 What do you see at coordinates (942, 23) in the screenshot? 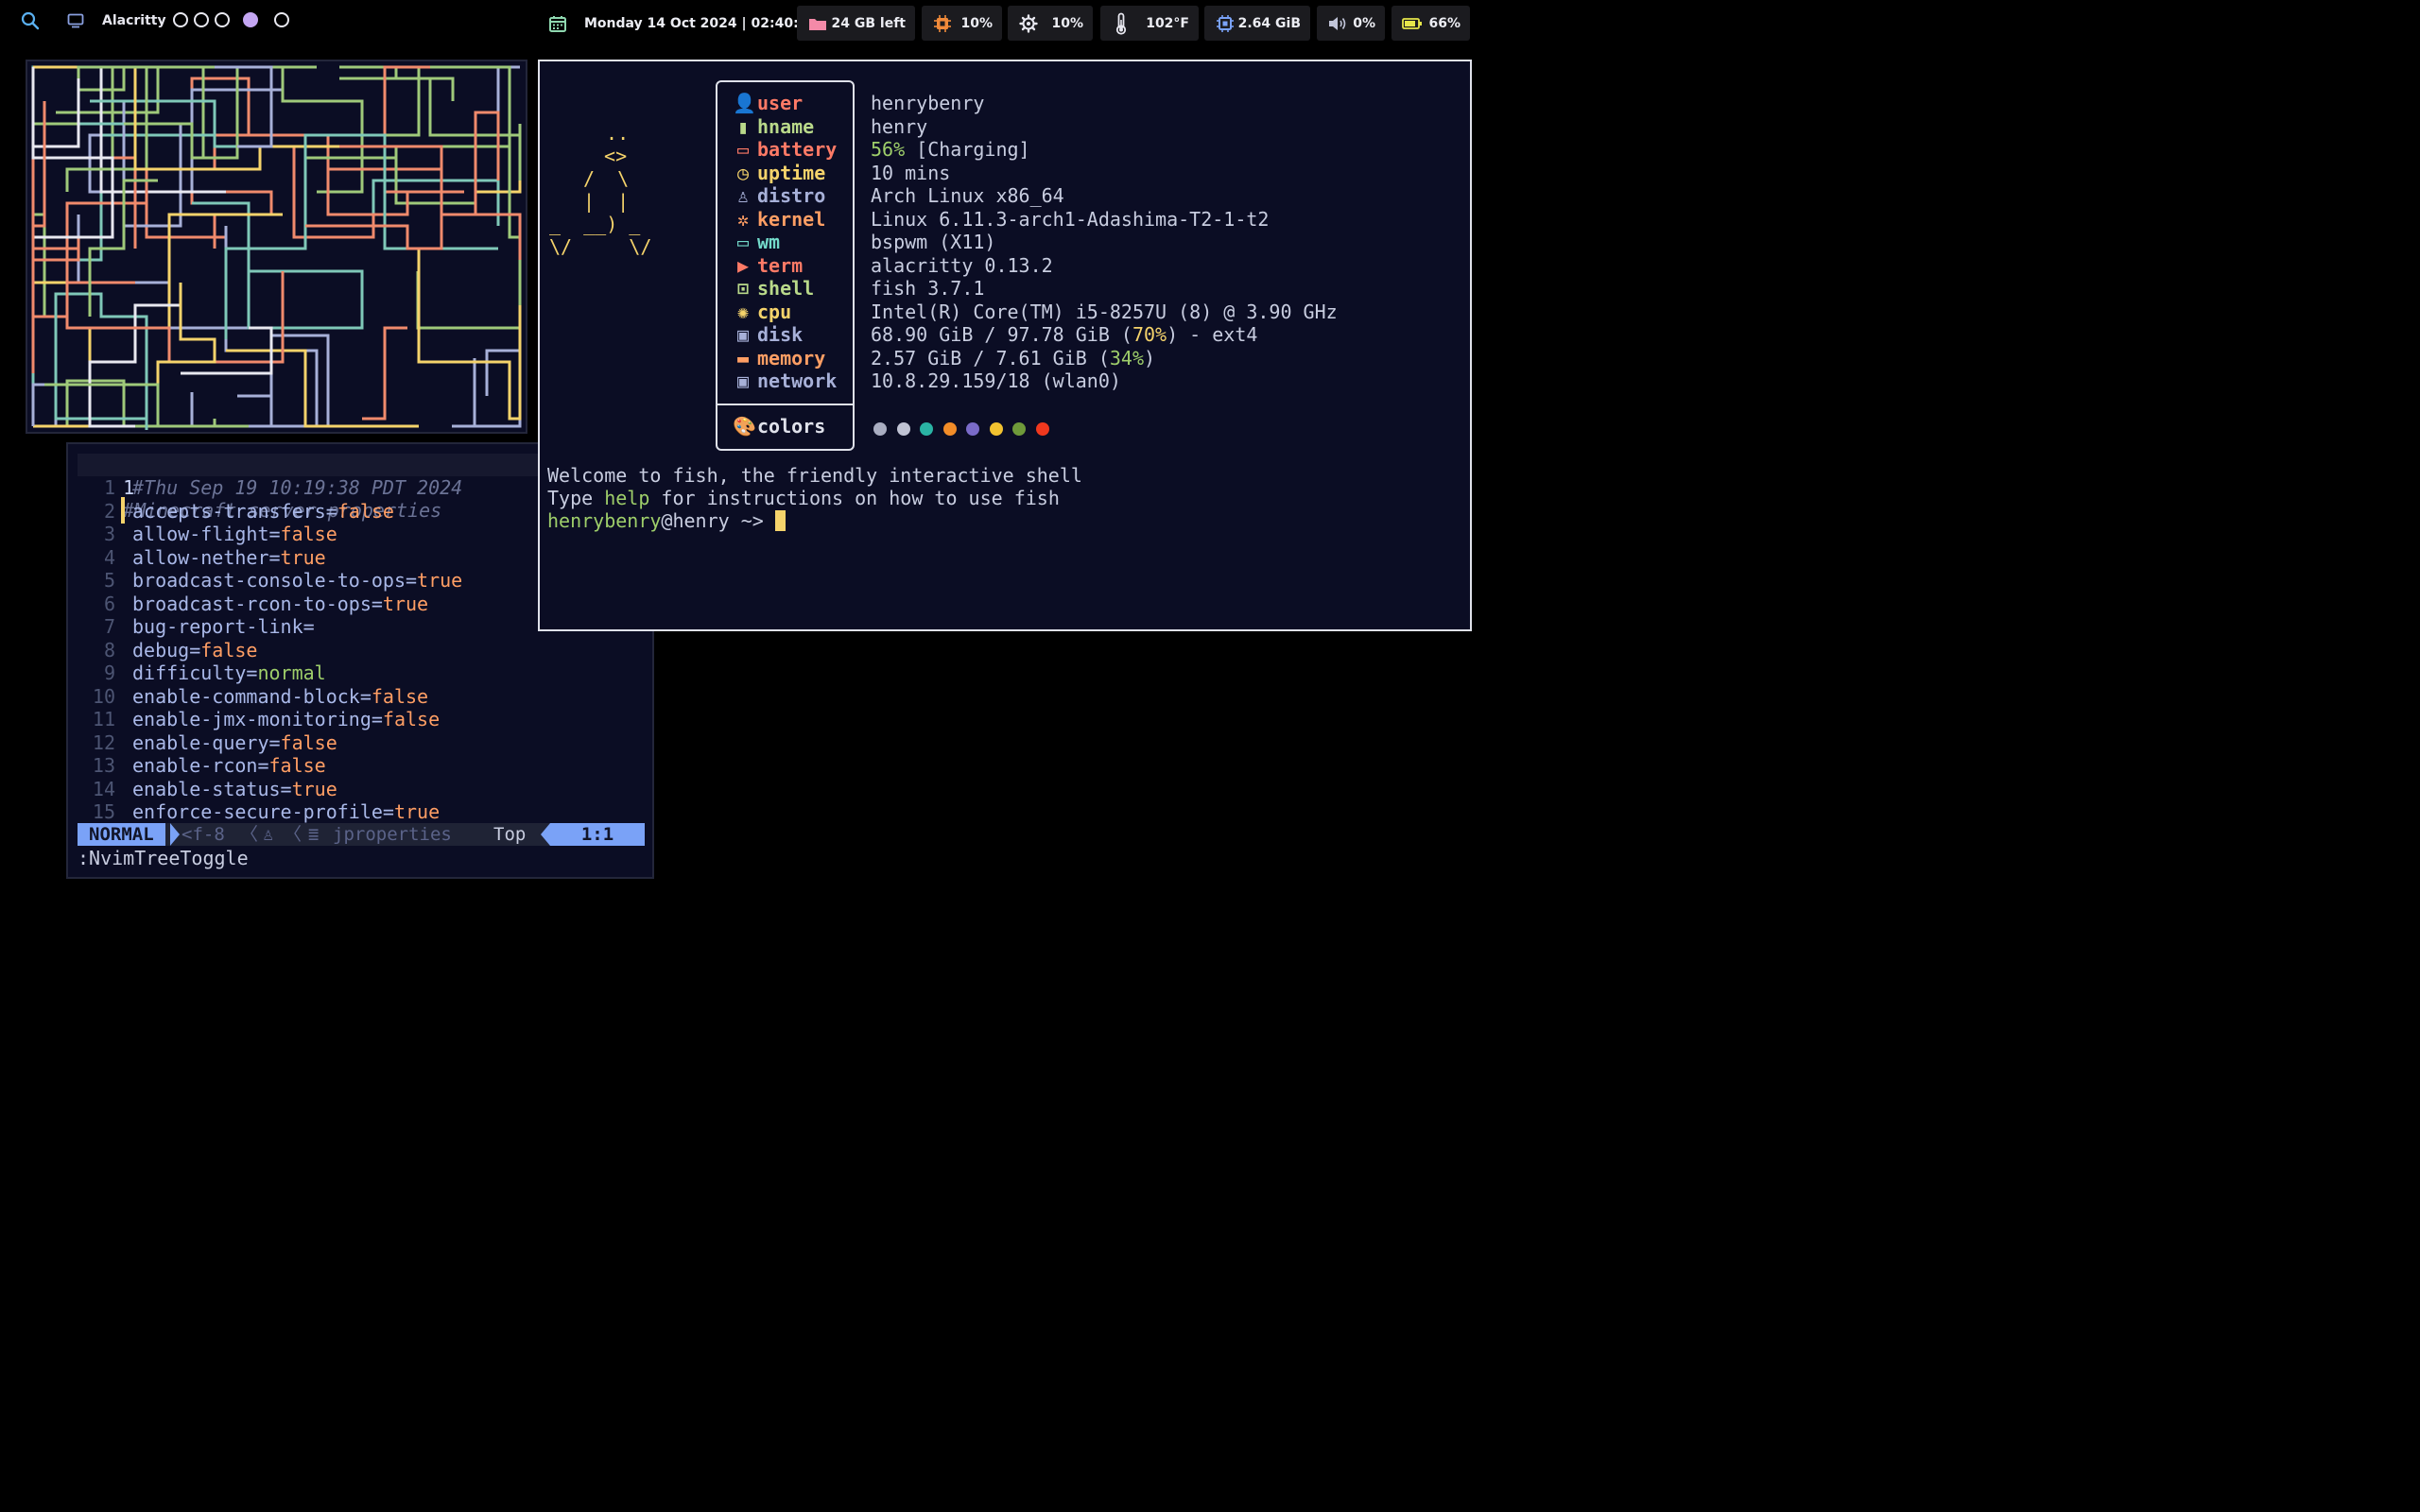
I see `cpu-icon` at bounding box center [942, 23].